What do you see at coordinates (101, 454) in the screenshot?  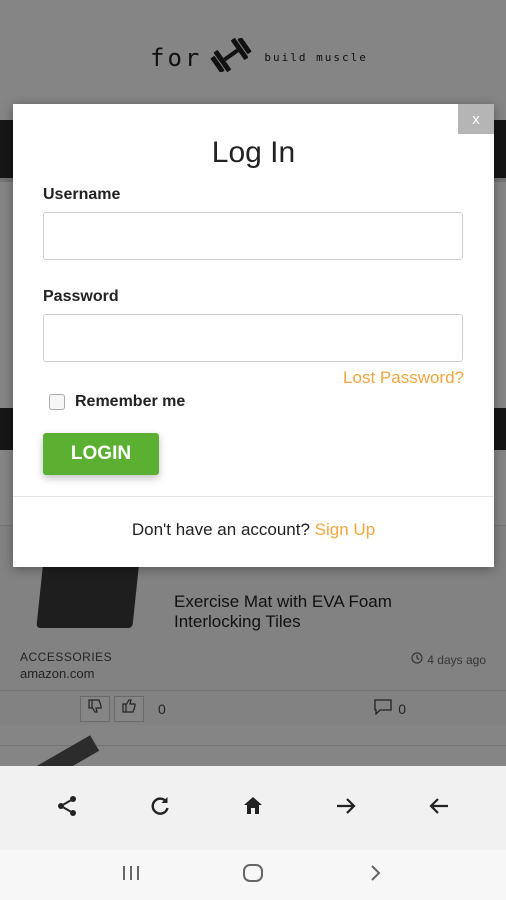 I see `login-button: LOGIN` at bounding box center [101, 454].